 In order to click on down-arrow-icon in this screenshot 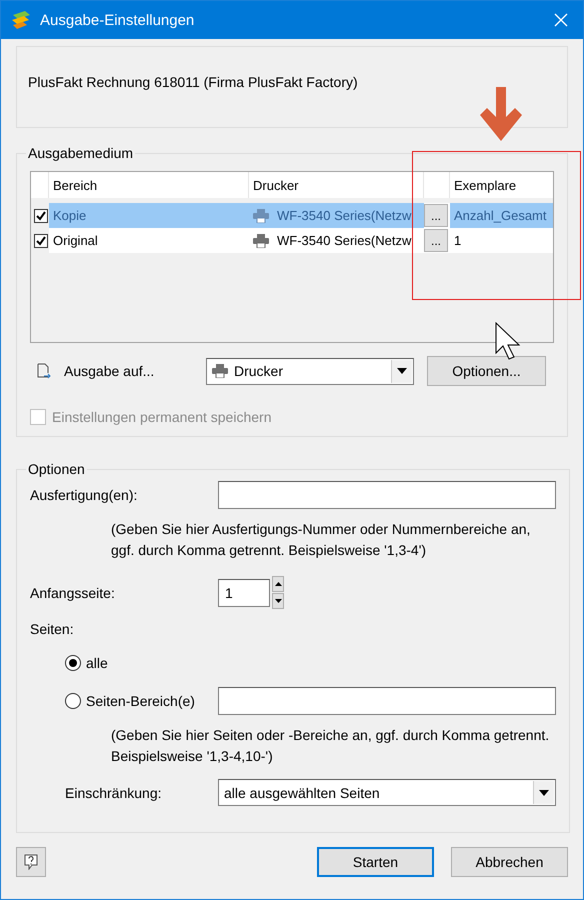, I will do `click(278, 601)`.